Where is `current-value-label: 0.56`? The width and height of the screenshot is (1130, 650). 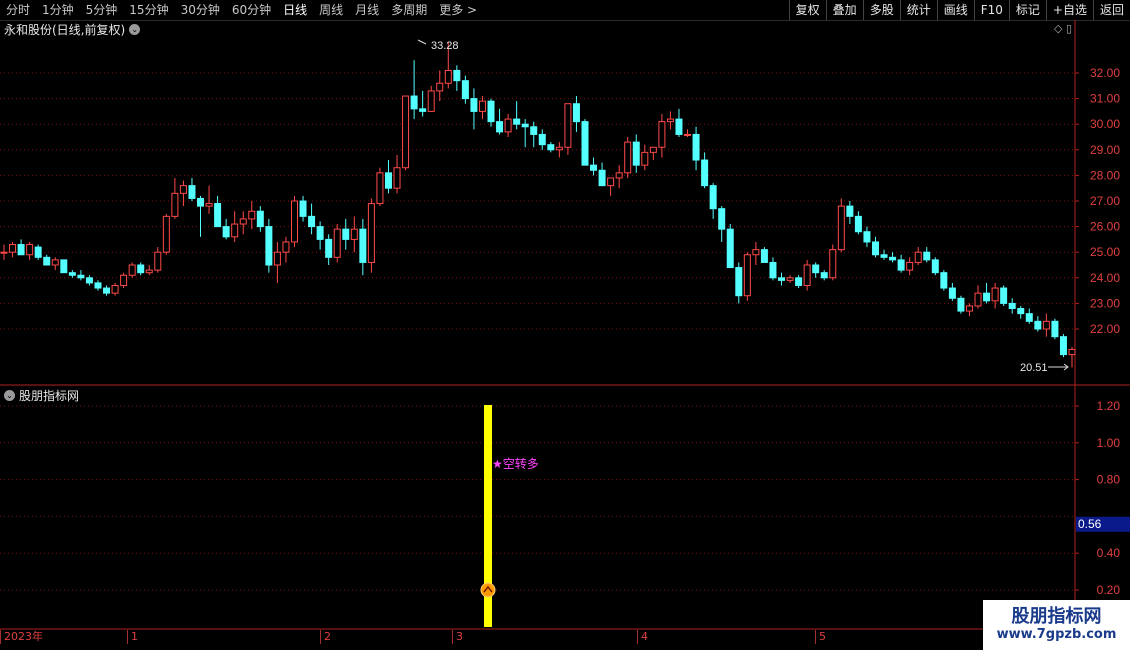
current-value-label: 0.56 is located at coordinates (1090, 524).